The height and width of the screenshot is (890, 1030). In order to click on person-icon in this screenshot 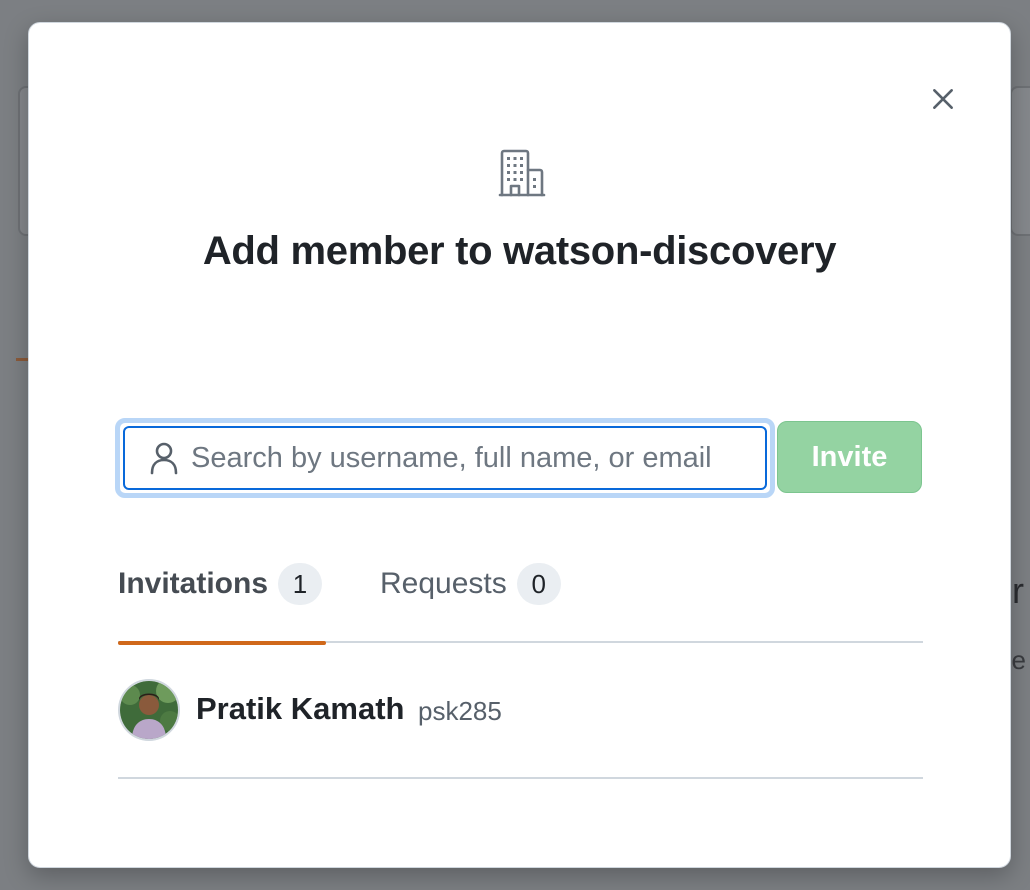, I will do `click(164, 458)`.